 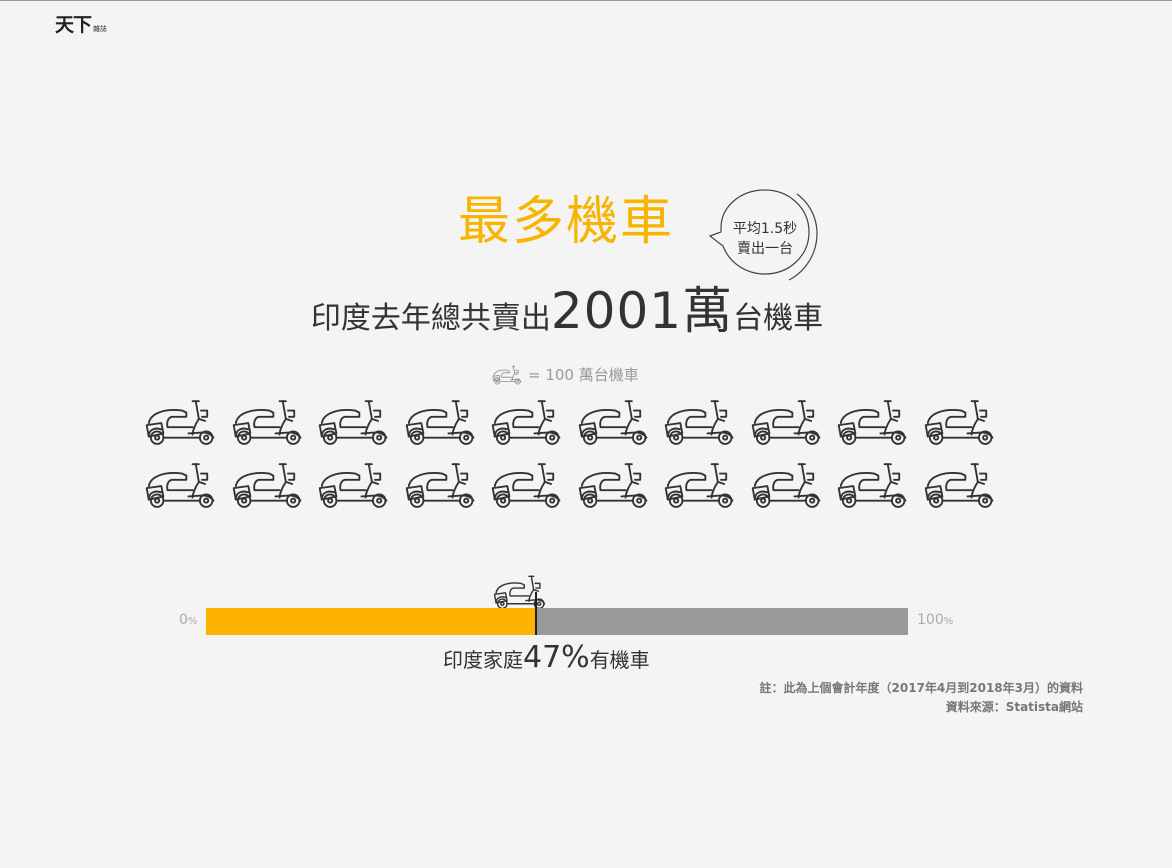 I want to click on progress-max-unit: %, so click(x=948, y=621).